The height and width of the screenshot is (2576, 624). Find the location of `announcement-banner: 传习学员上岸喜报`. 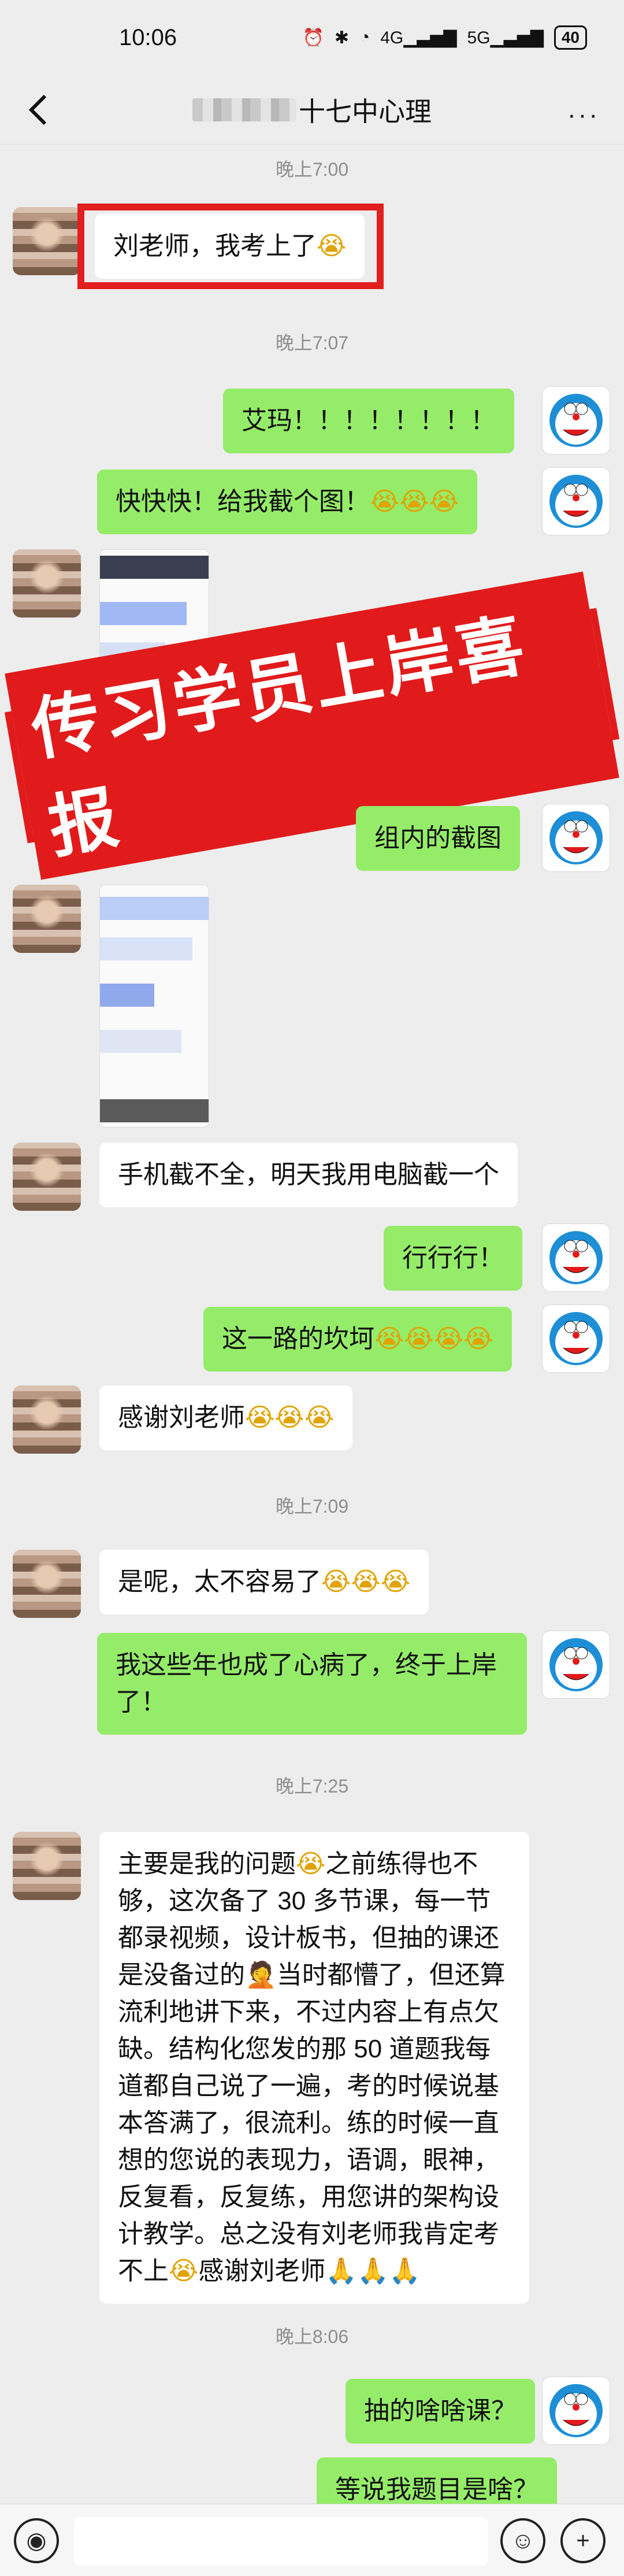

announcement-banner: 传习学员上岸喜报 is located at coordinates (312, 725).